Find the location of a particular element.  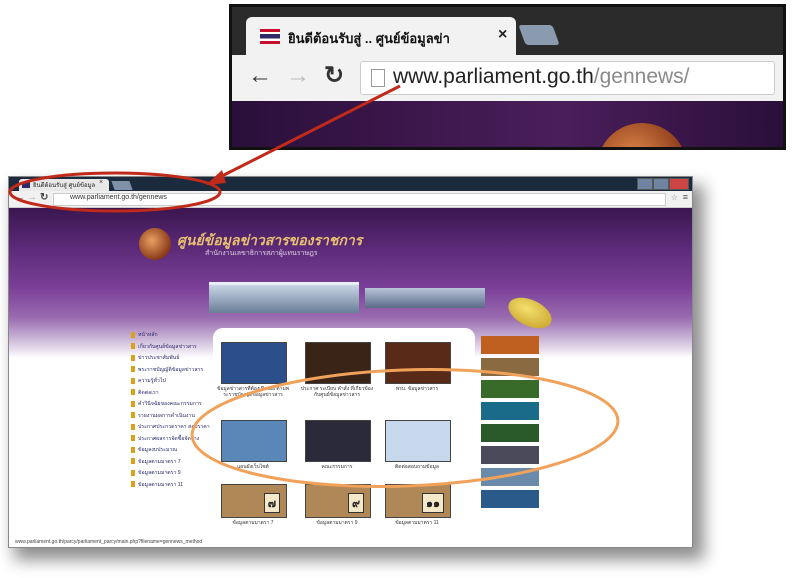

thai-flag-icon is located at coordinates (26, 185).